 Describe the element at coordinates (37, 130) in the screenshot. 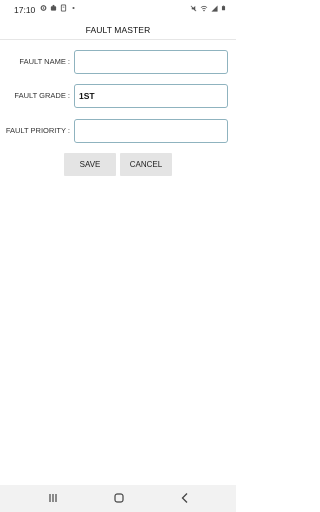

I see `fault-priority-label: FAULT PRIORITY :` at that location.